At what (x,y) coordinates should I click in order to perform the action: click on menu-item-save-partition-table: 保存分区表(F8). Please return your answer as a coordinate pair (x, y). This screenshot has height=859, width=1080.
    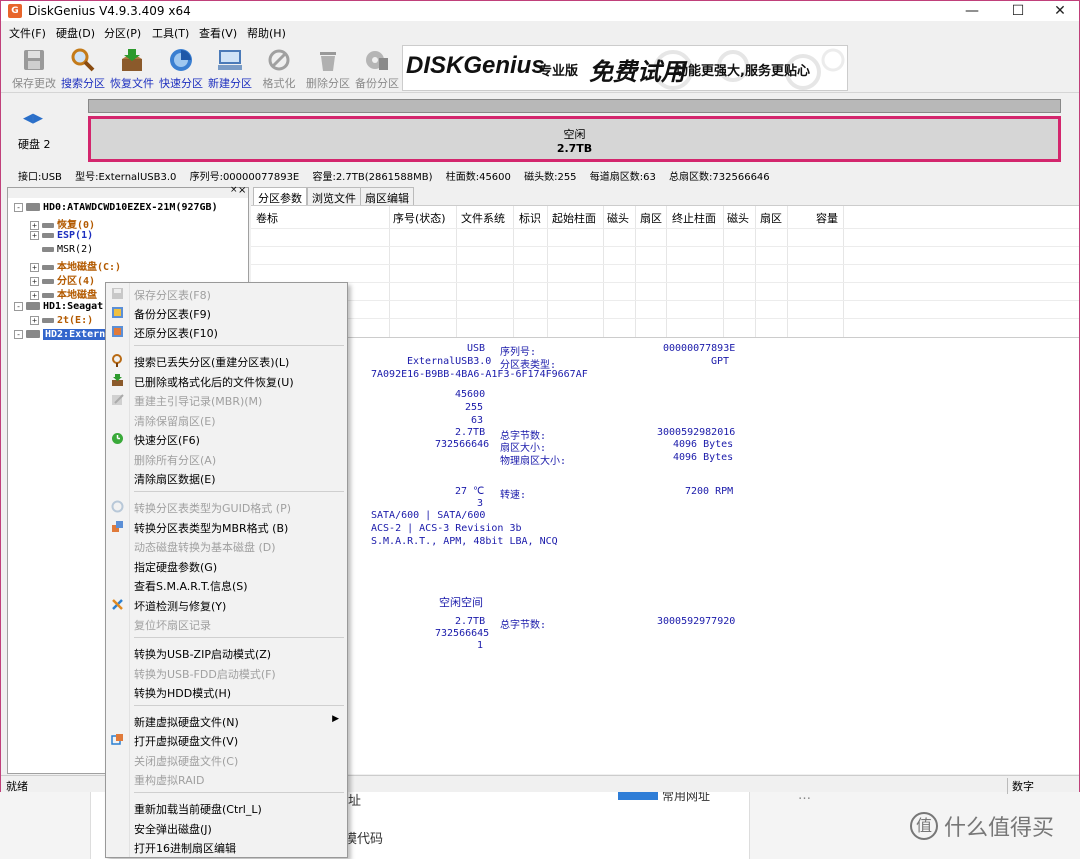
    Looking at the image, I should click on (226, 293).